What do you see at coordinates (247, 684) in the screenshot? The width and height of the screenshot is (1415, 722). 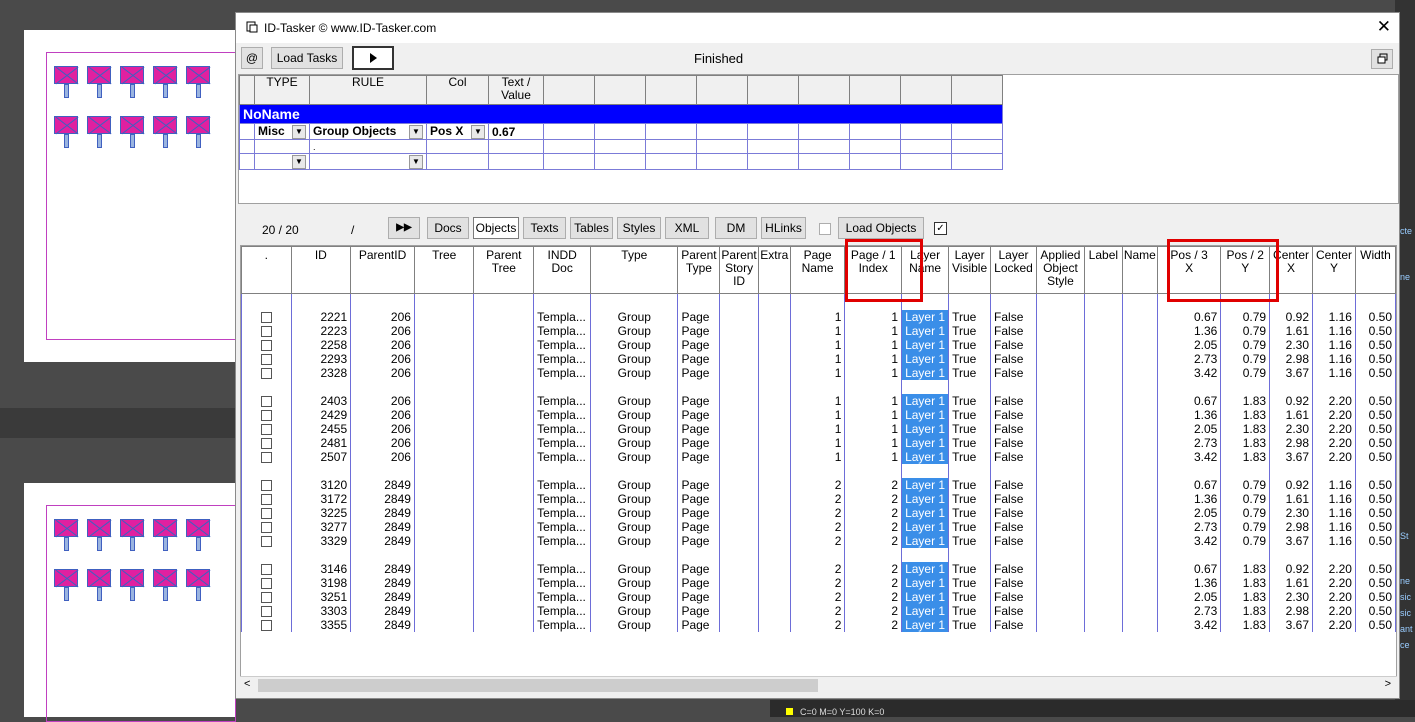 I see `scroll-left-icon: <` at bounding box center [247, 684].